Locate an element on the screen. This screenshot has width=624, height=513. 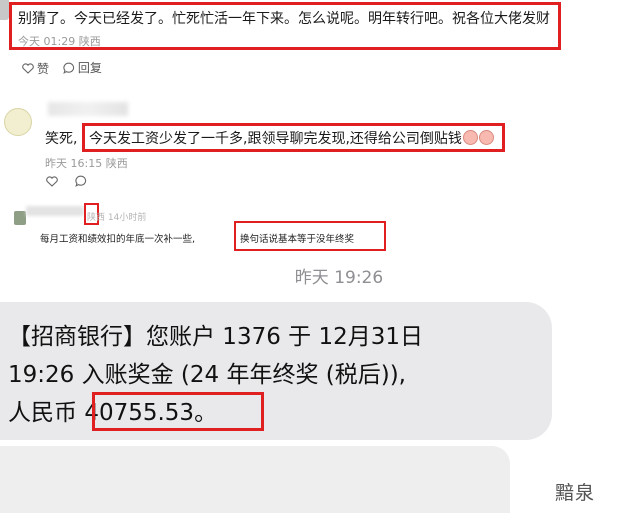
like-label: 赞 is located at coordinates (43, 68).